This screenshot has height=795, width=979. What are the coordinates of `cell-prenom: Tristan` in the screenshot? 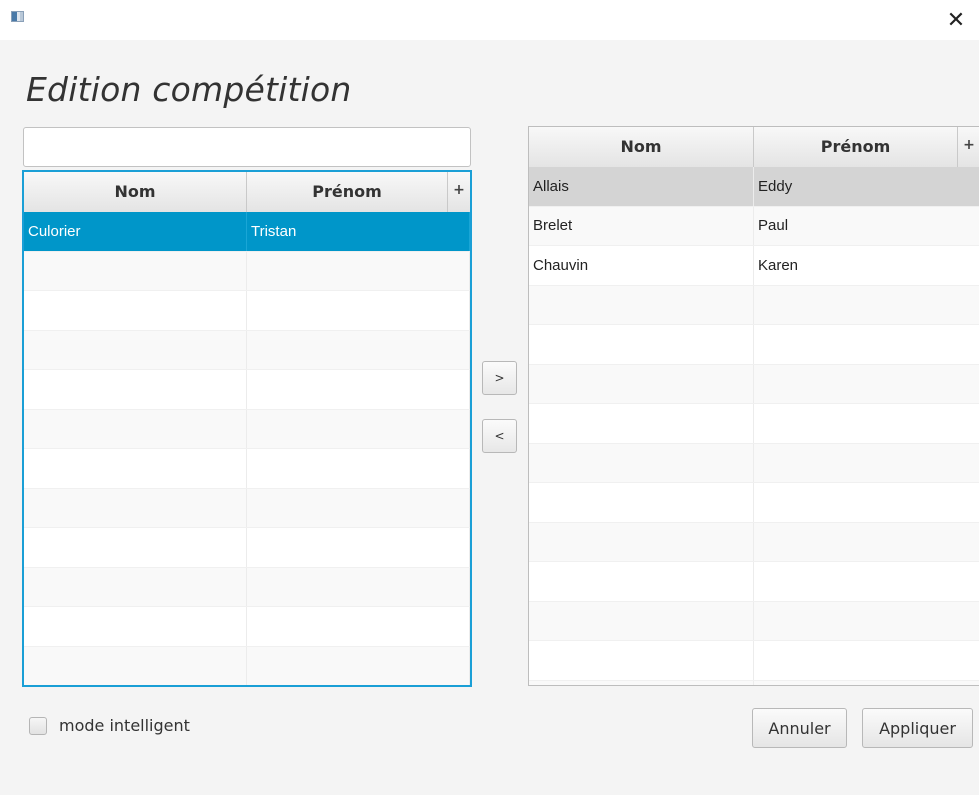 It's located at (358, 231).